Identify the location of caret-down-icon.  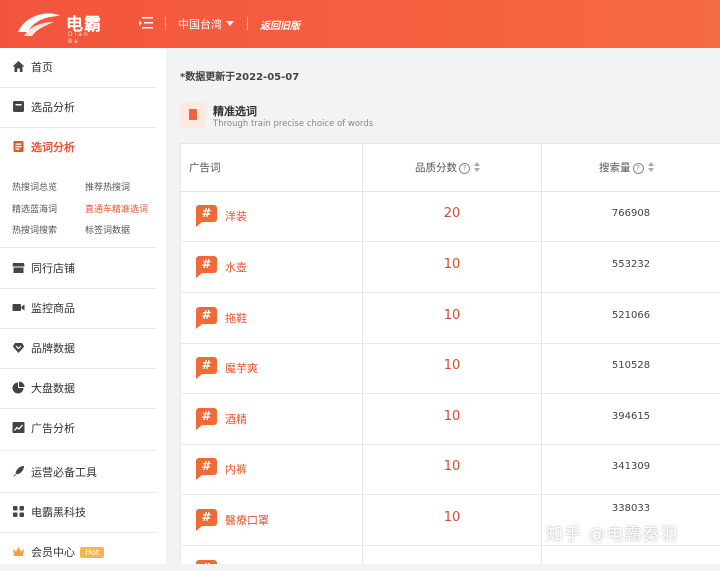
(230, 23).